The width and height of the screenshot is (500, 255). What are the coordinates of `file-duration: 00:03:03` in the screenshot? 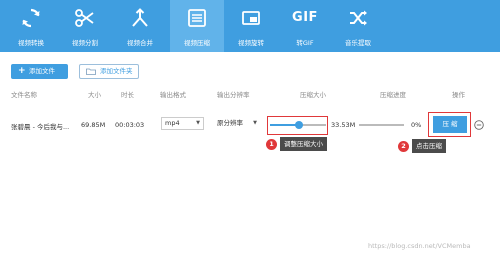 It's located at (130, 125).